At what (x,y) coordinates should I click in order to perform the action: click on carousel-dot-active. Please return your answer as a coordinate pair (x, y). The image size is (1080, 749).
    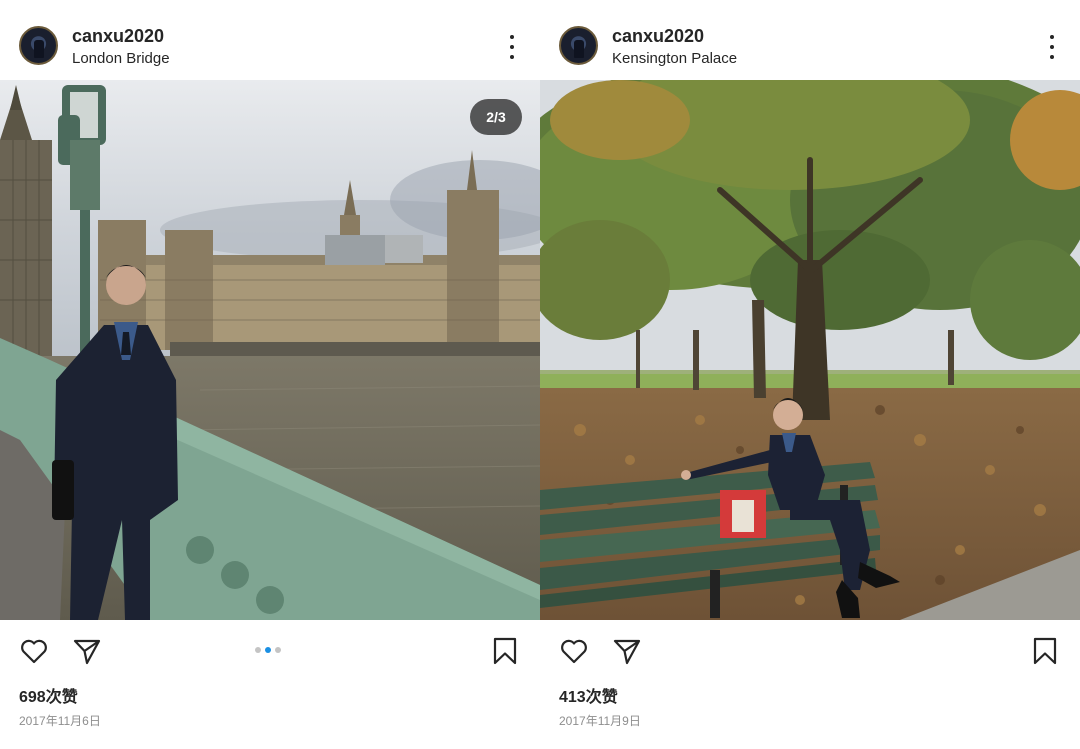
    Looking at the image, I should click on (268, 650).